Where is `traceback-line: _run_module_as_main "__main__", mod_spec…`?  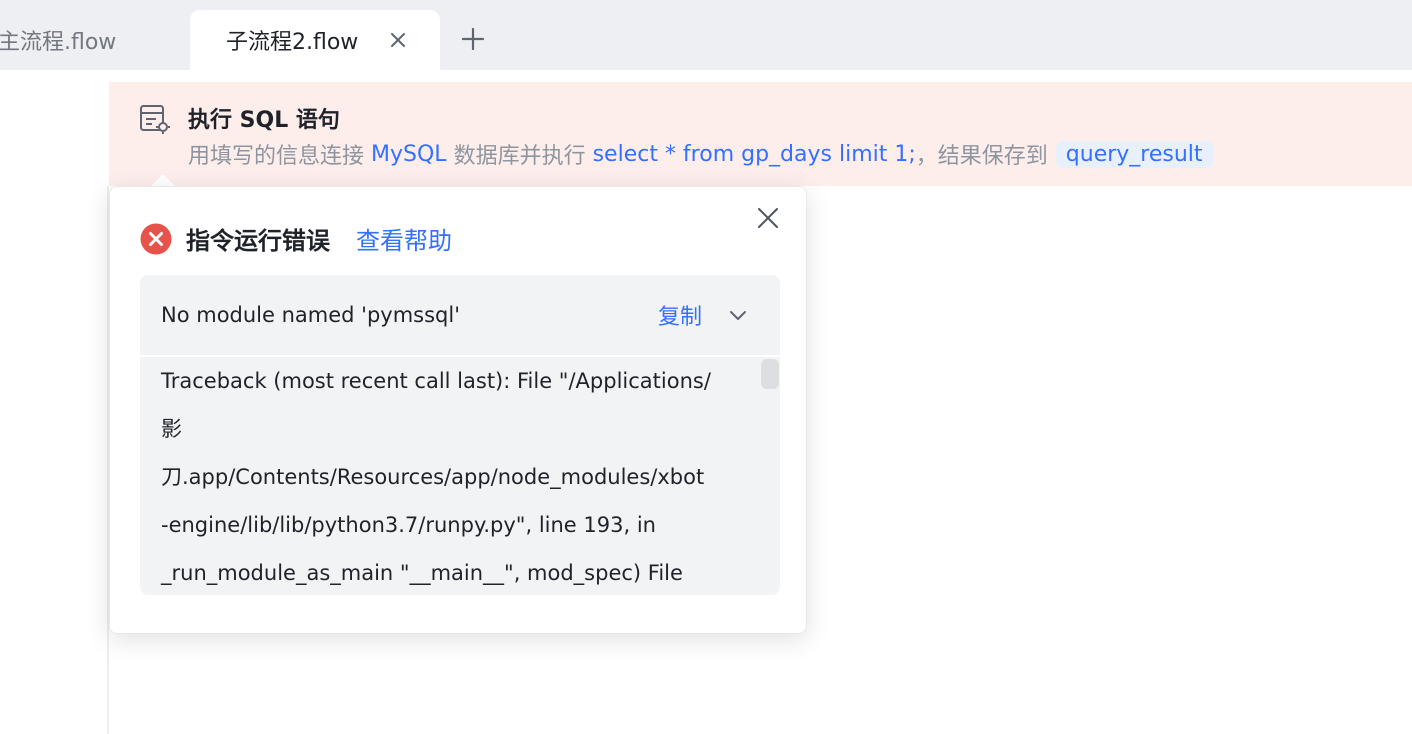 traceback-line: _run_module_as_main "__main__", mod_spec… is located at coordinates (422, 573).